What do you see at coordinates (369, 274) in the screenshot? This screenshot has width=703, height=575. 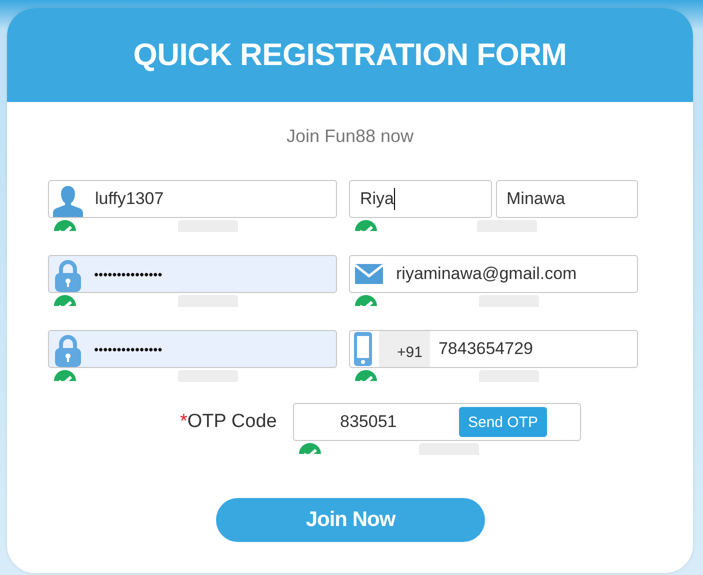 I see `envelope-icon` at bounding box center [369, 274].